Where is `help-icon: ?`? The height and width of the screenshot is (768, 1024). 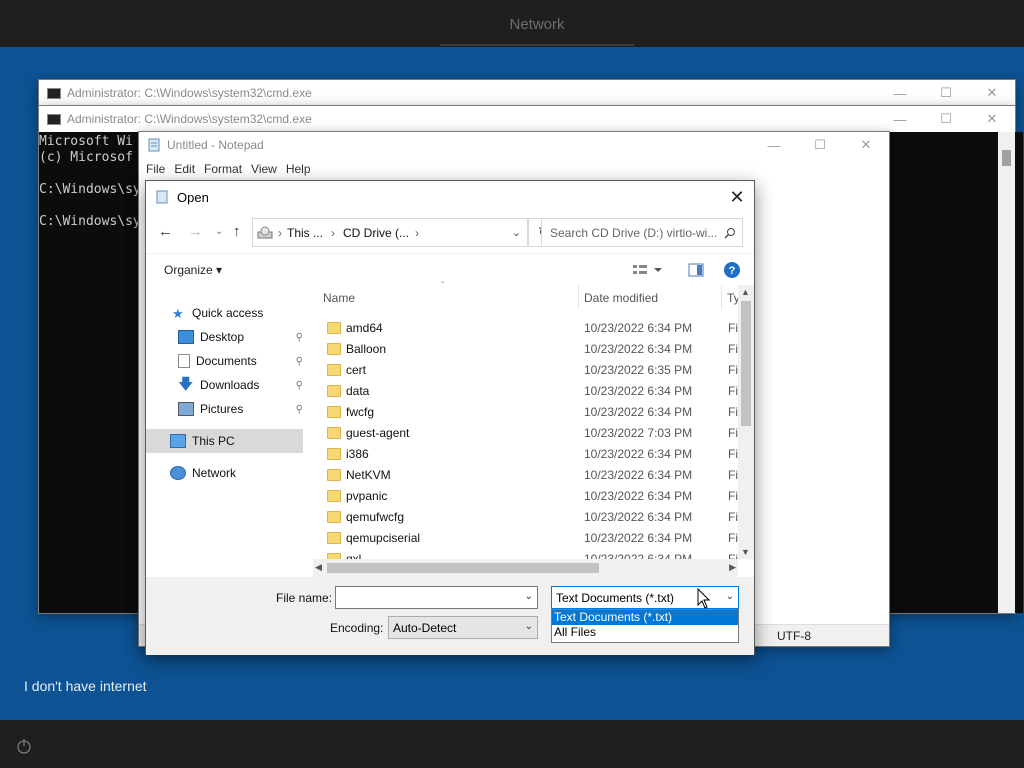
help-icon: ? is located at coordinates (732, 270).